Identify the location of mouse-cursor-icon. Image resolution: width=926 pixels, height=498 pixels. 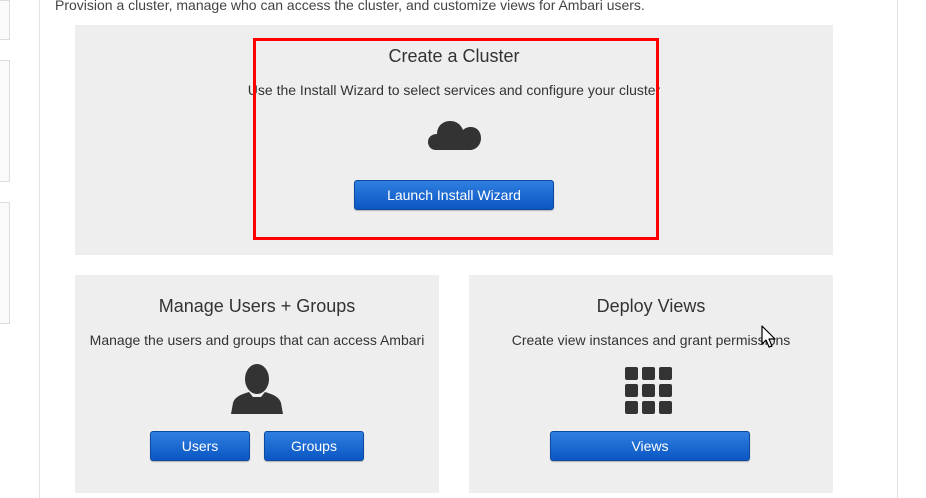
(768, 336).